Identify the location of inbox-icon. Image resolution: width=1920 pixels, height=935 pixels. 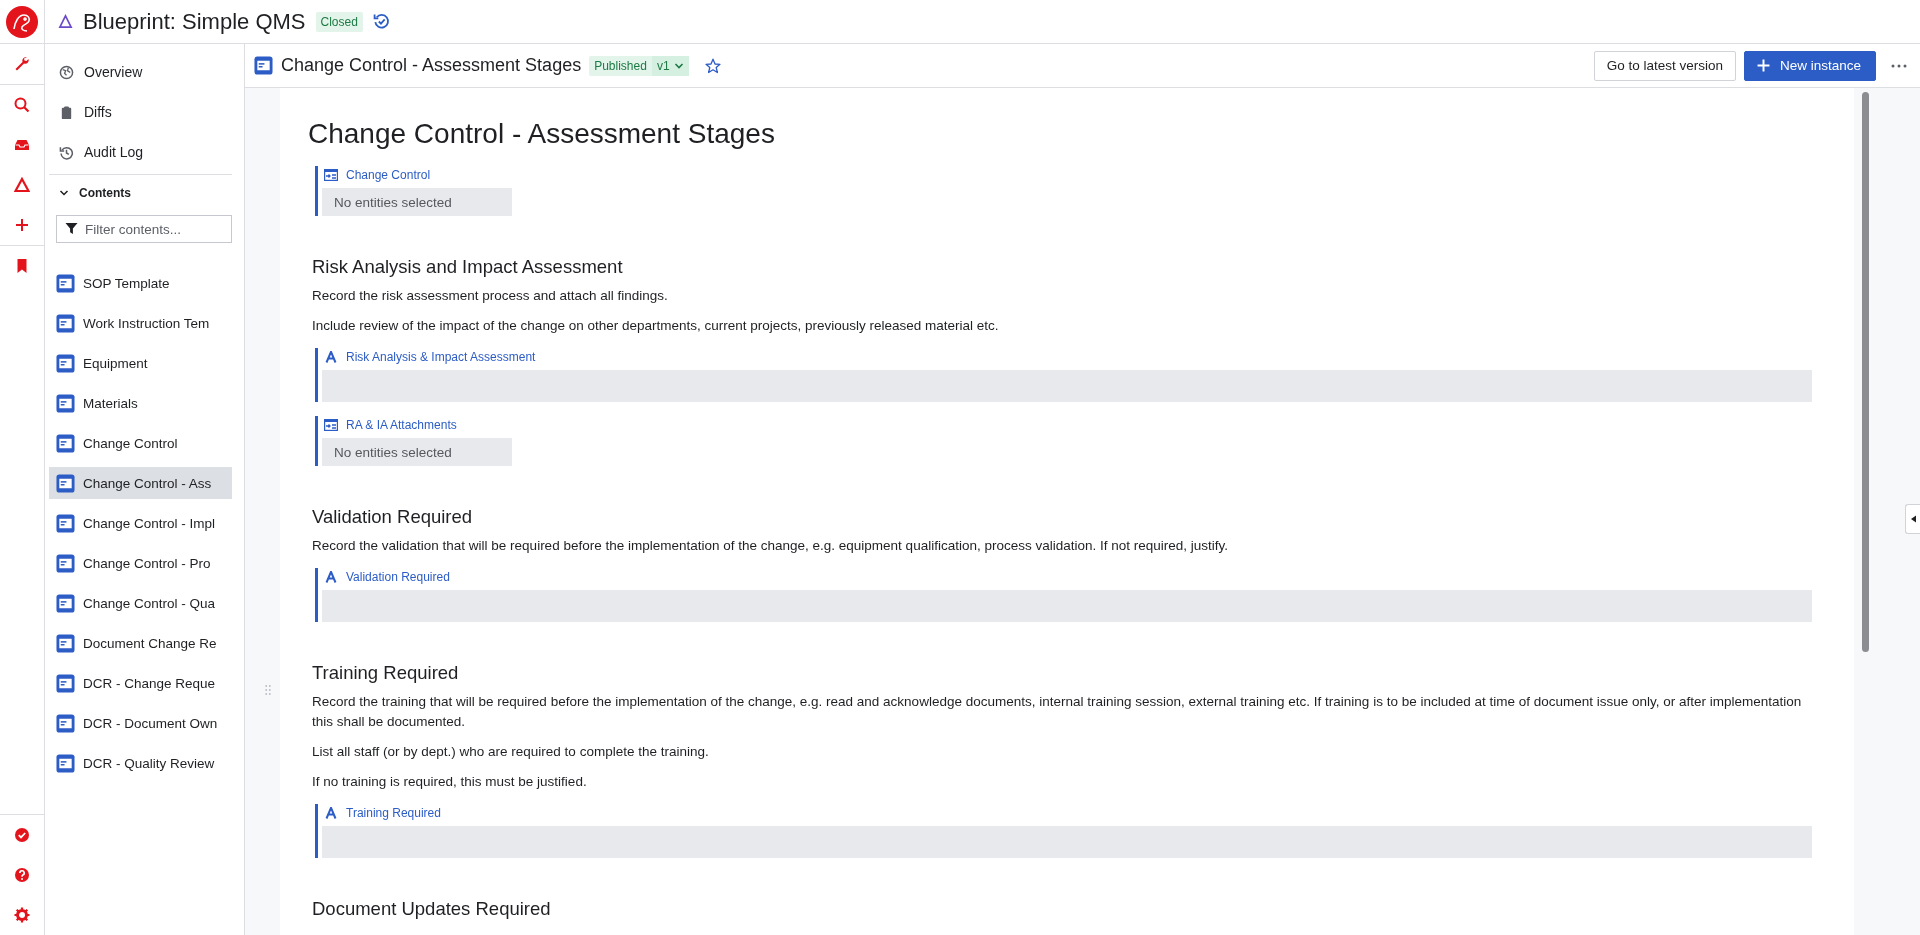
(22, 145).